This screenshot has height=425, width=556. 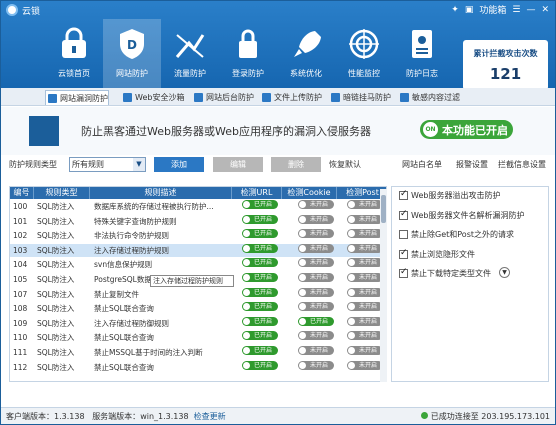 I want to click on tab-sensitive: 敏感内容过滤, so click(x=429, y=97).